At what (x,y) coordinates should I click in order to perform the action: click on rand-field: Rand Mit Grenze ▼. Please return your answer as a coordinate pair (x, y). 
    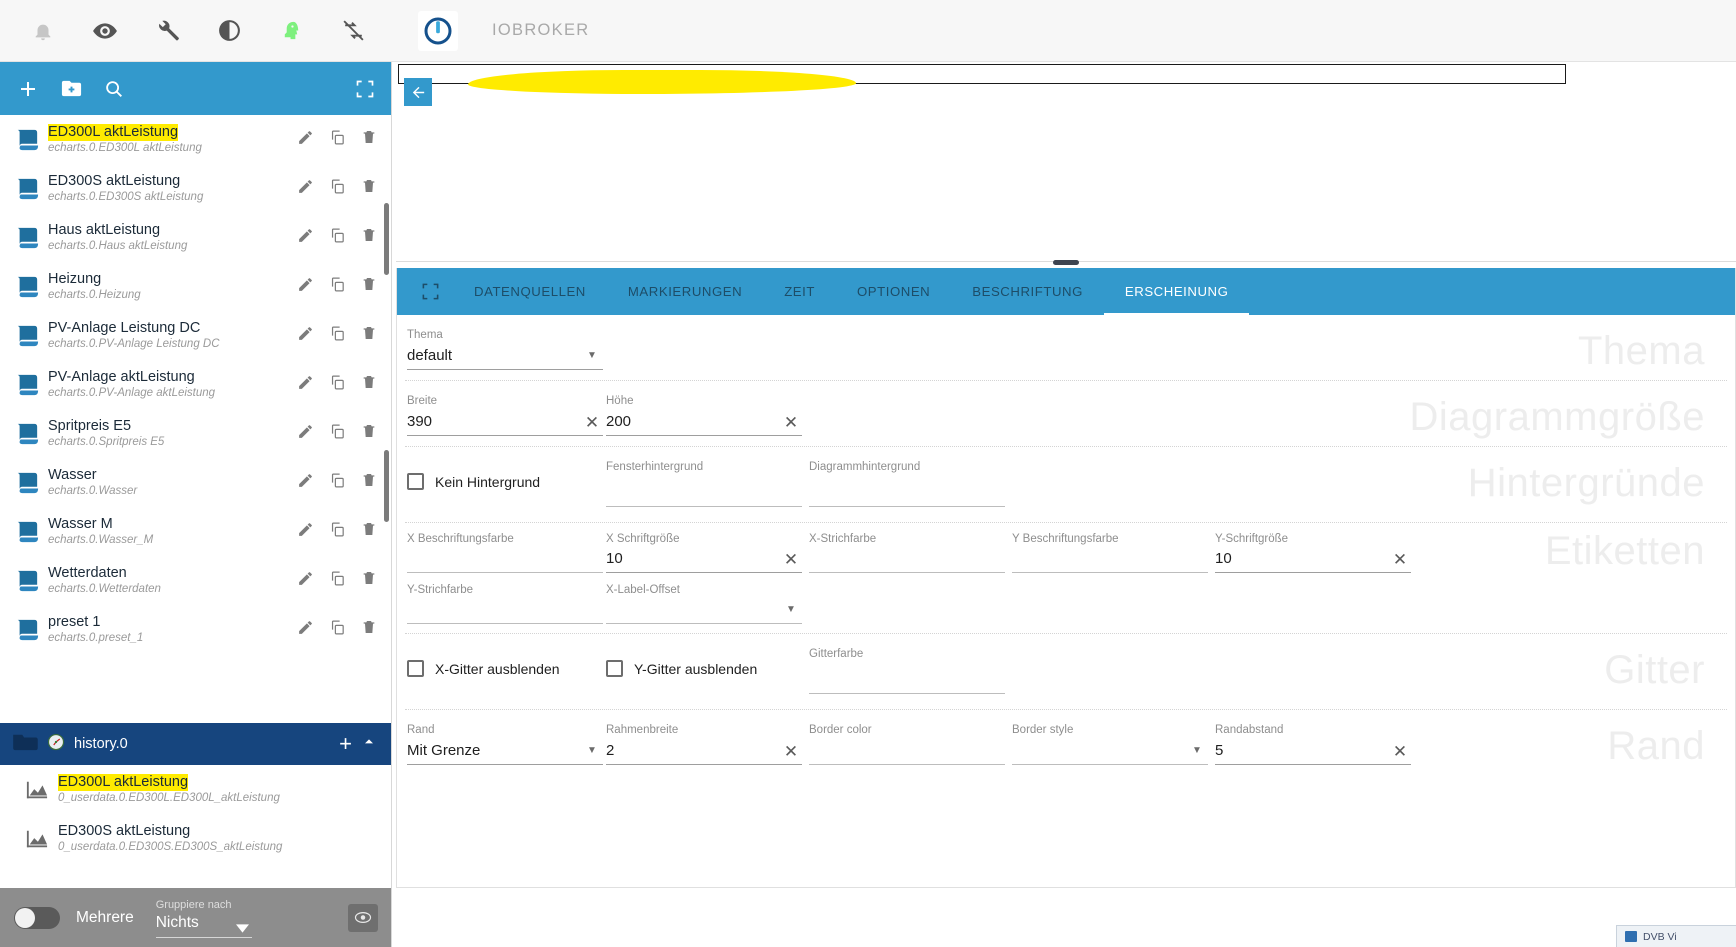
    Looking at the image, I should click on (505, 745).